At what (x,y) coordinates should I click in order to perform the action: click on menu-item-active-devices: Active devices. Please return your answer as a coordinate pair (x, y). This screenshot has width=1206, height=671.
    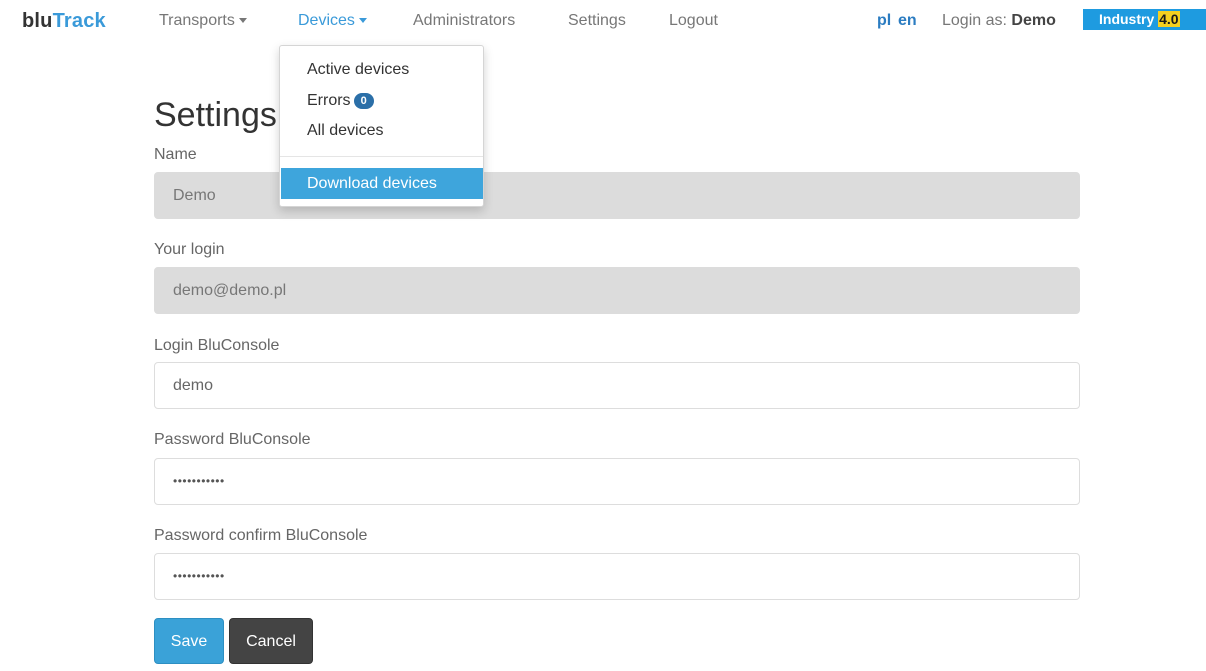
    Looking at the image, I should click on (358, 70).